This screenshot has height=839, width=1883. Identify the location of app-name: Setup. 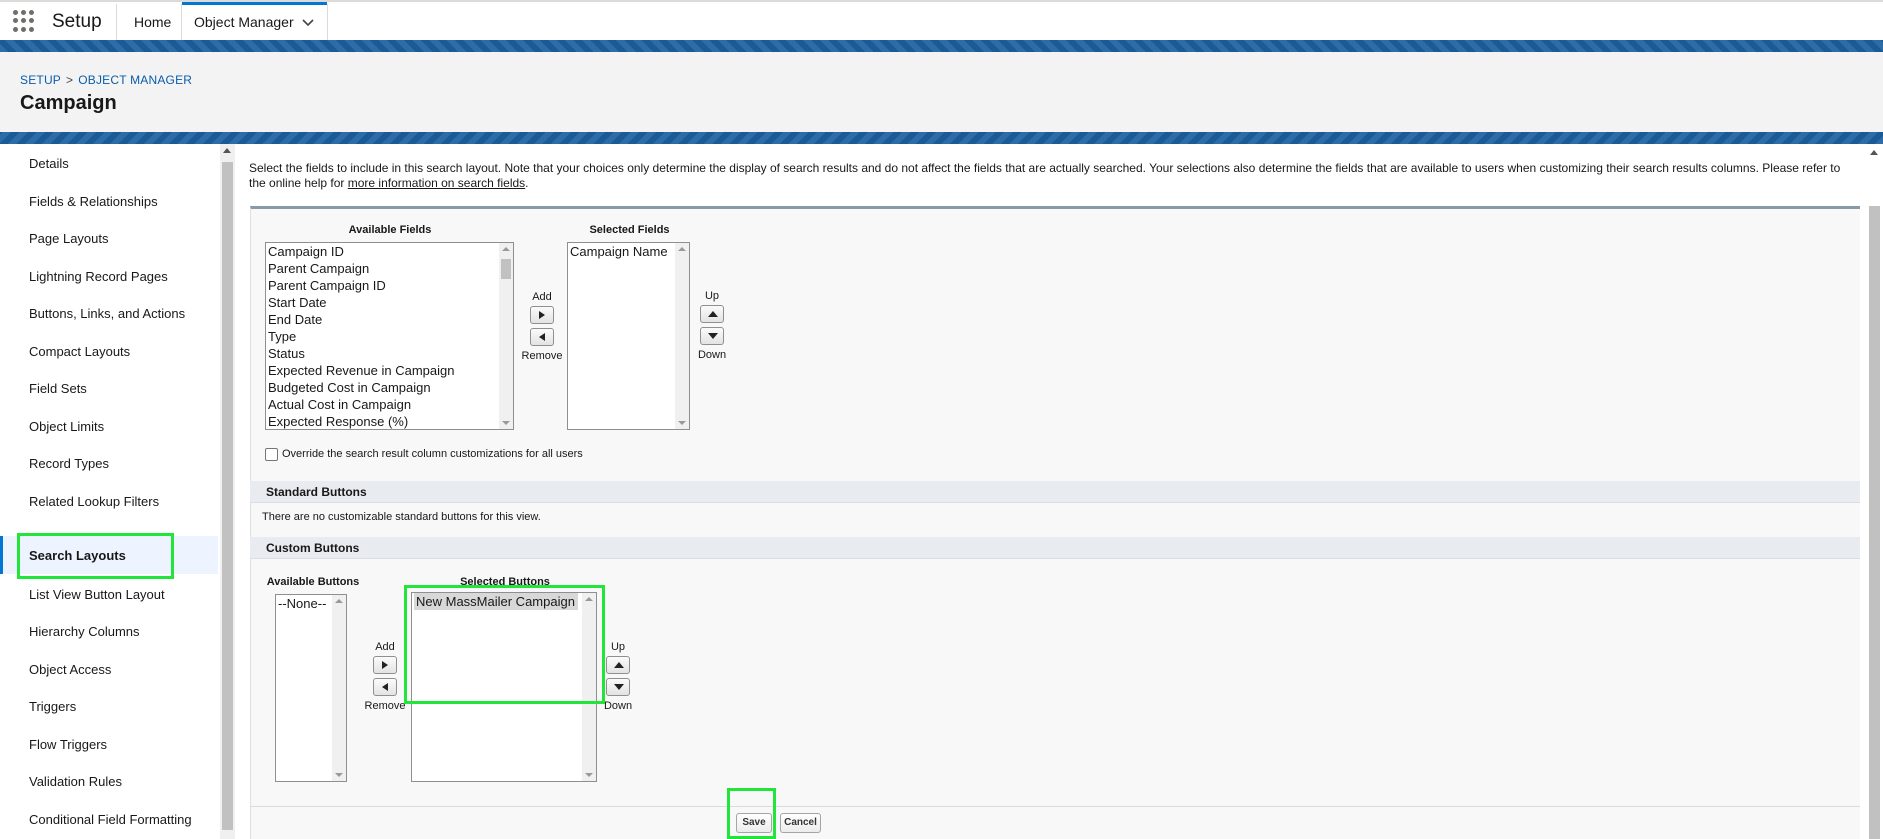
(77, 21).